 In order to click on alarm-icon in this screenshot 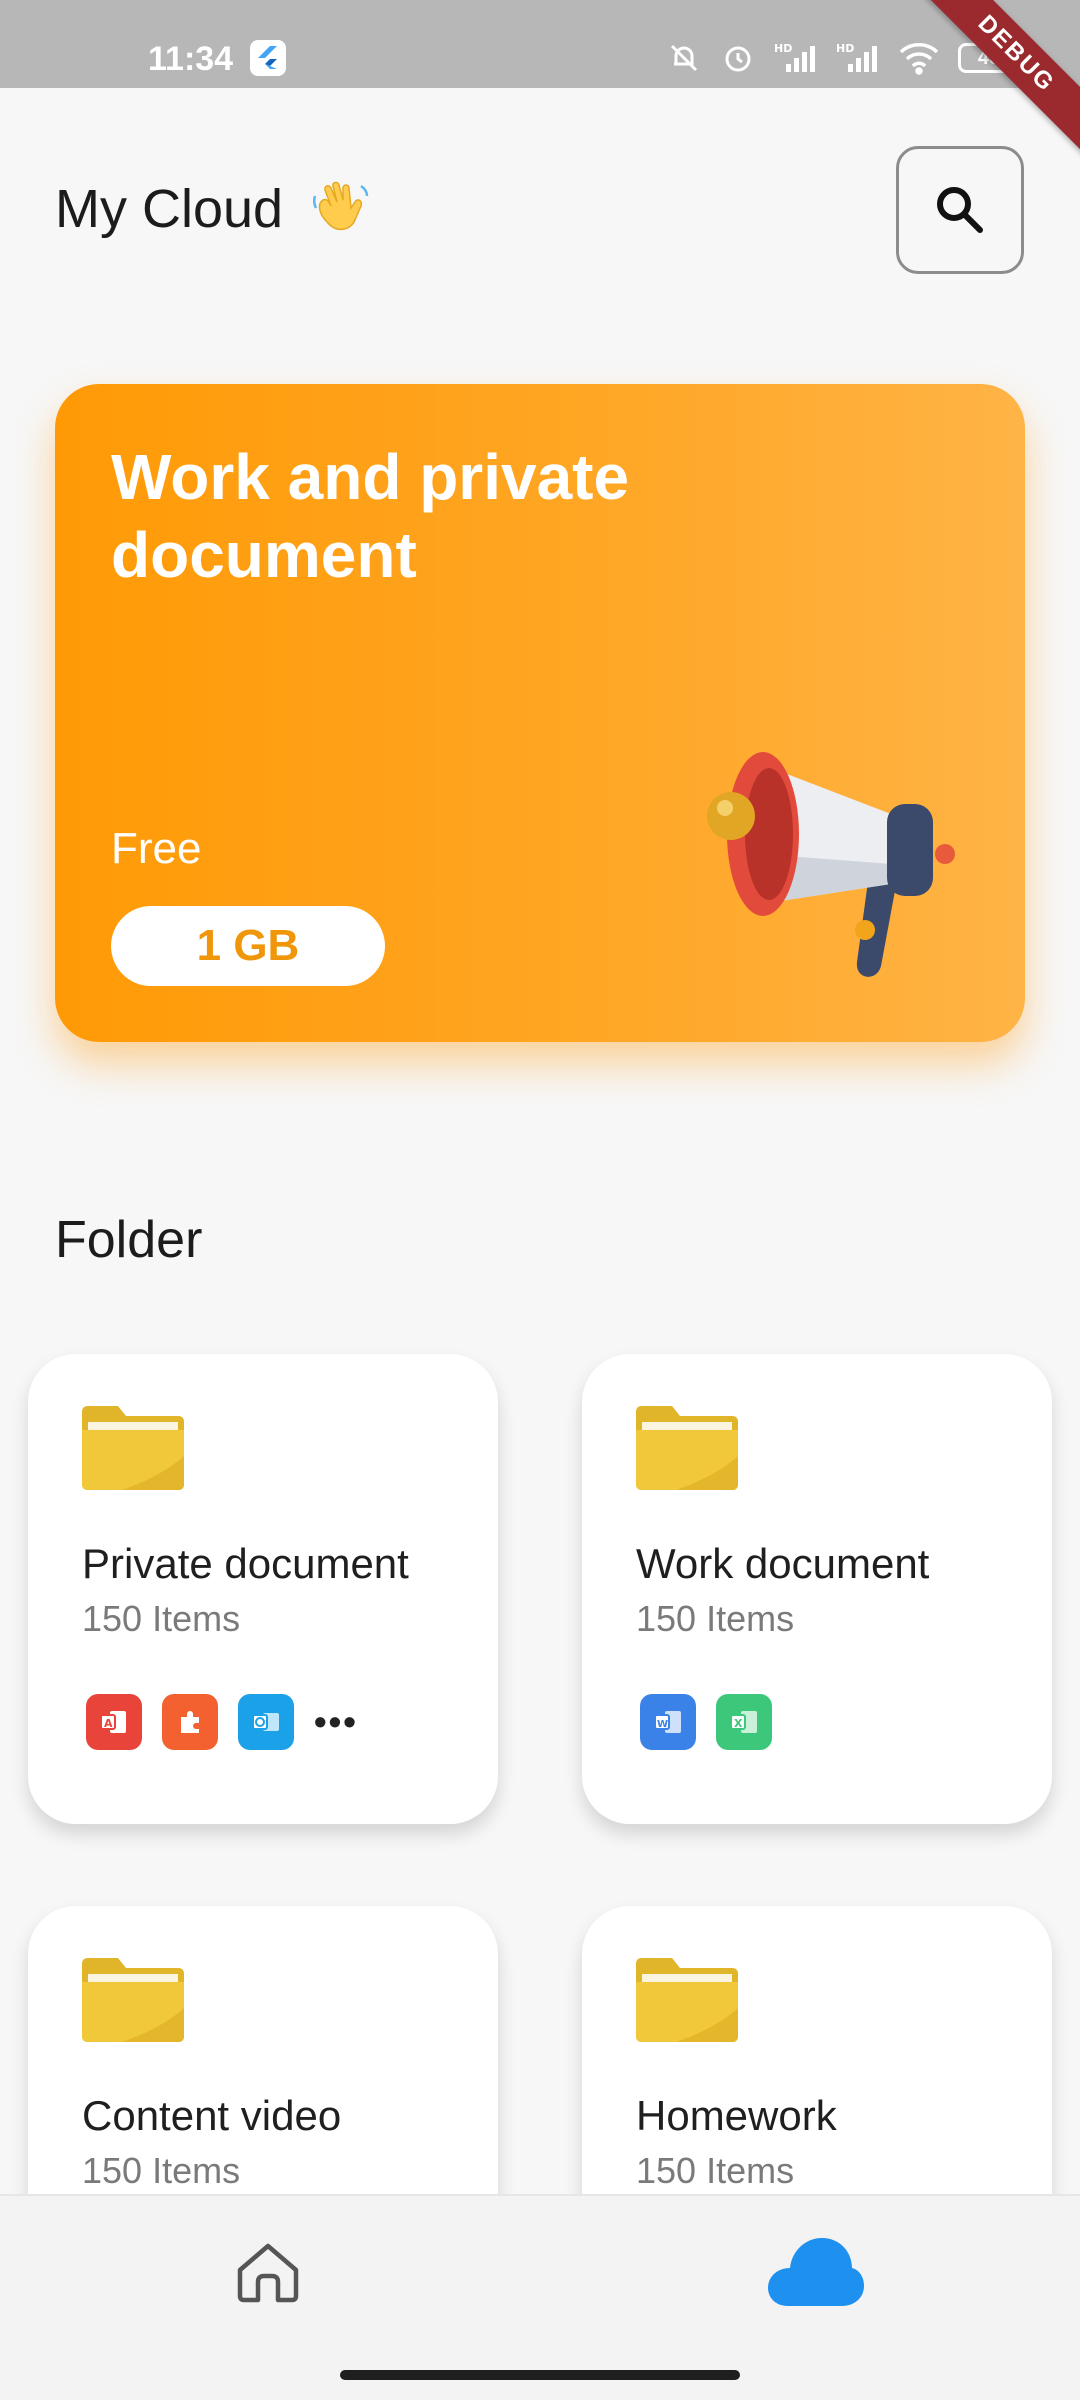, I will do `click(738, 58)`.